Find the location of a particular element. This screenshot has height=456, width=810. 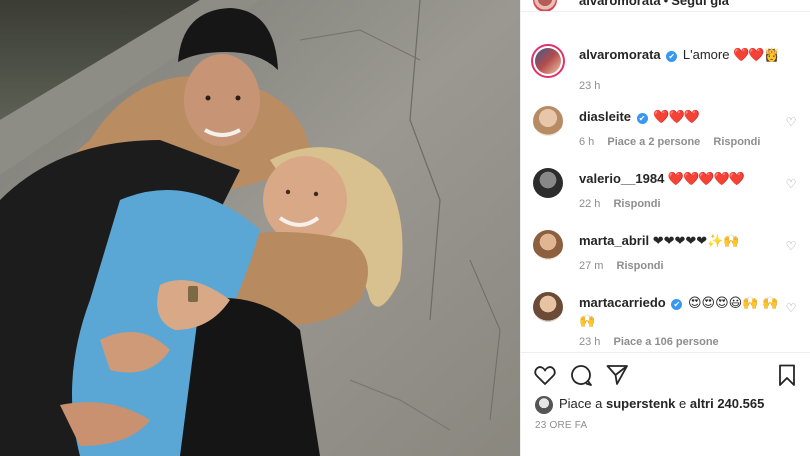

comment-text-line: valerio__1984 ❤️❤️❤️❤️❤️ is located at coordinates (679, 179).